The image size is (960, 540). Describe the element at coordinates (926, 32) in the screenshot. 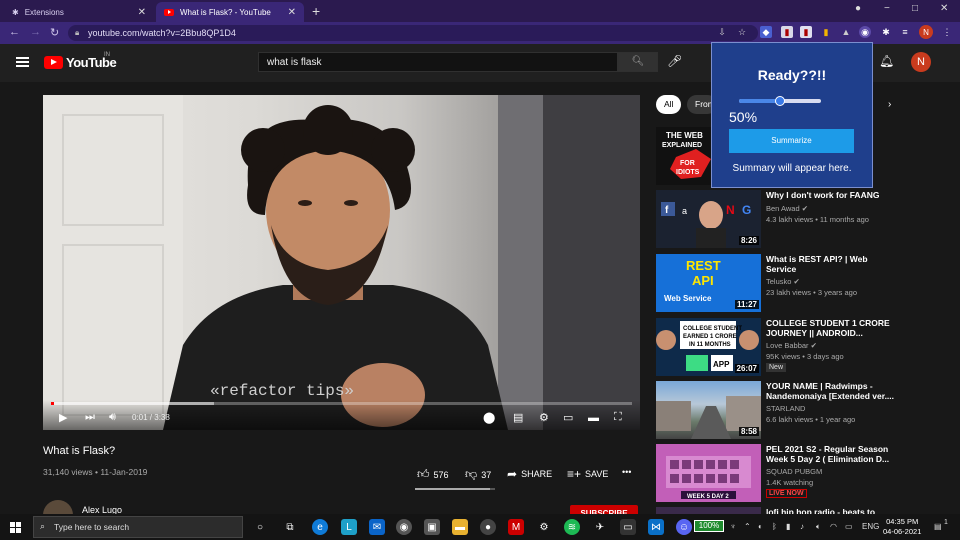

I see `browser-profile-avatar: N` at that location.